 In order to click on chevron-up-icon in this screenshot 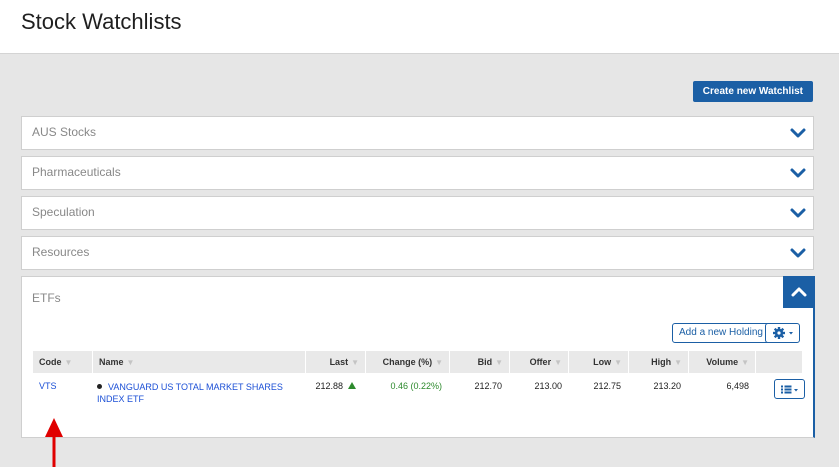, I will do `click(799, 292)`.